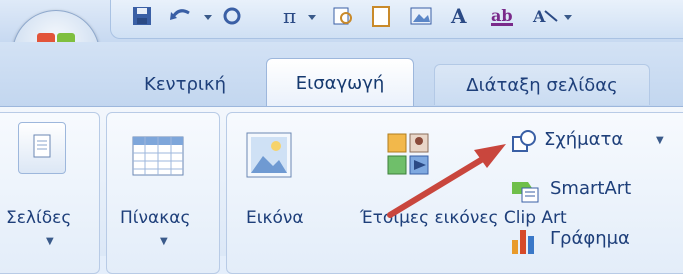 Image resolution: width=683 pixels, height=274 pixels. I want to click on annotation-arrow-icon, so click(446, 181).